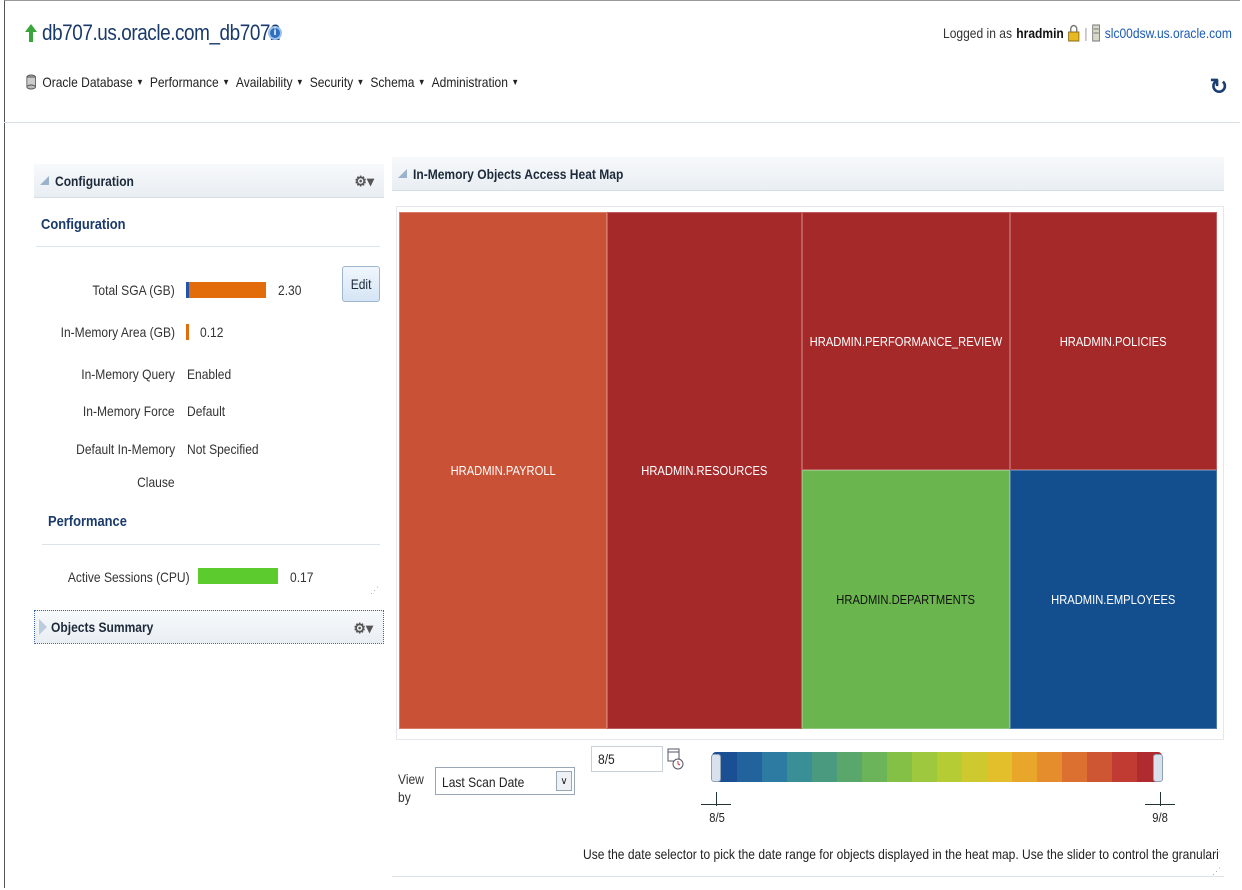  I want to click on menu-administration: Administration ▼, so click(475, 82).